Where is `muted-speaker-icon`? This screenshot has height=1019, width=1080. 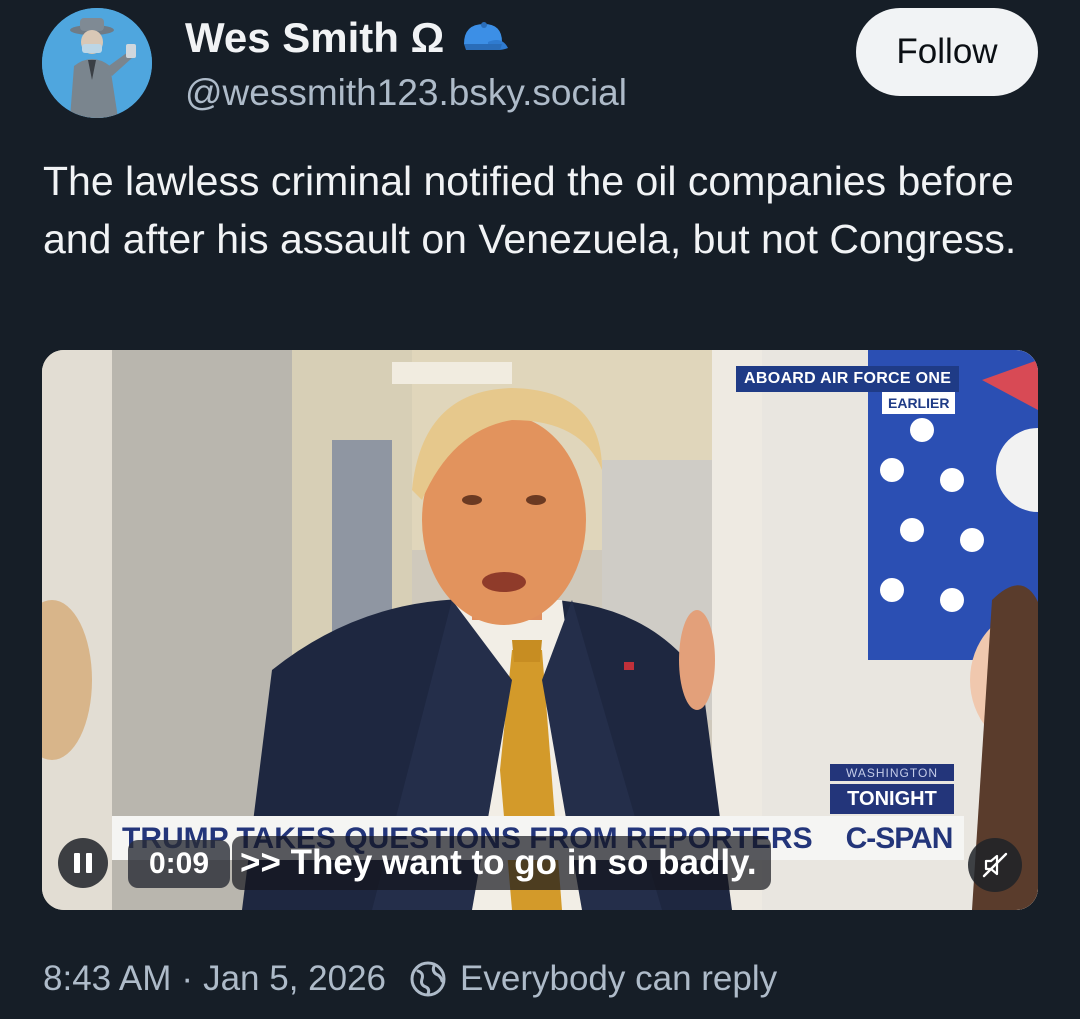 muted-speaker-icon is located at coordinates (995, 865).